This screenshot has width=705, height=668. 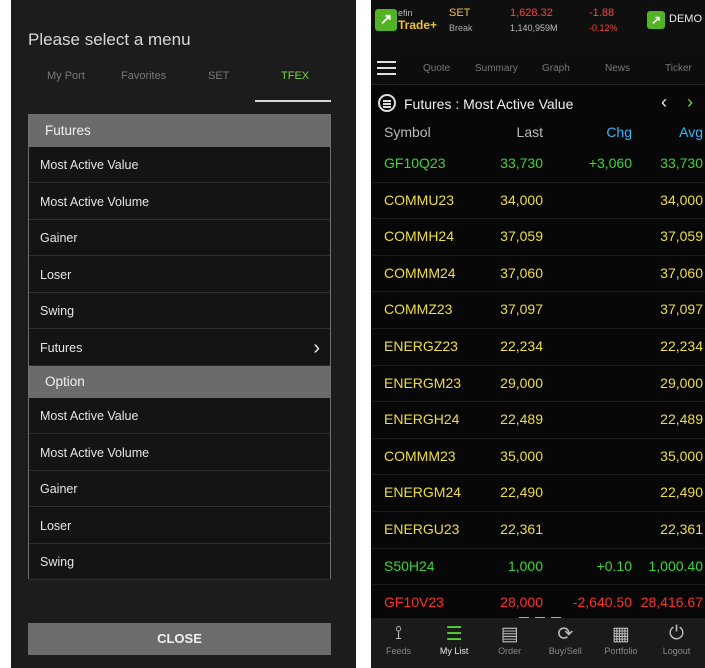 What do you see at coordinates (521, 163) in the screenshot?
I see `cell-last: 33,730` at bounding box center [521, 163].